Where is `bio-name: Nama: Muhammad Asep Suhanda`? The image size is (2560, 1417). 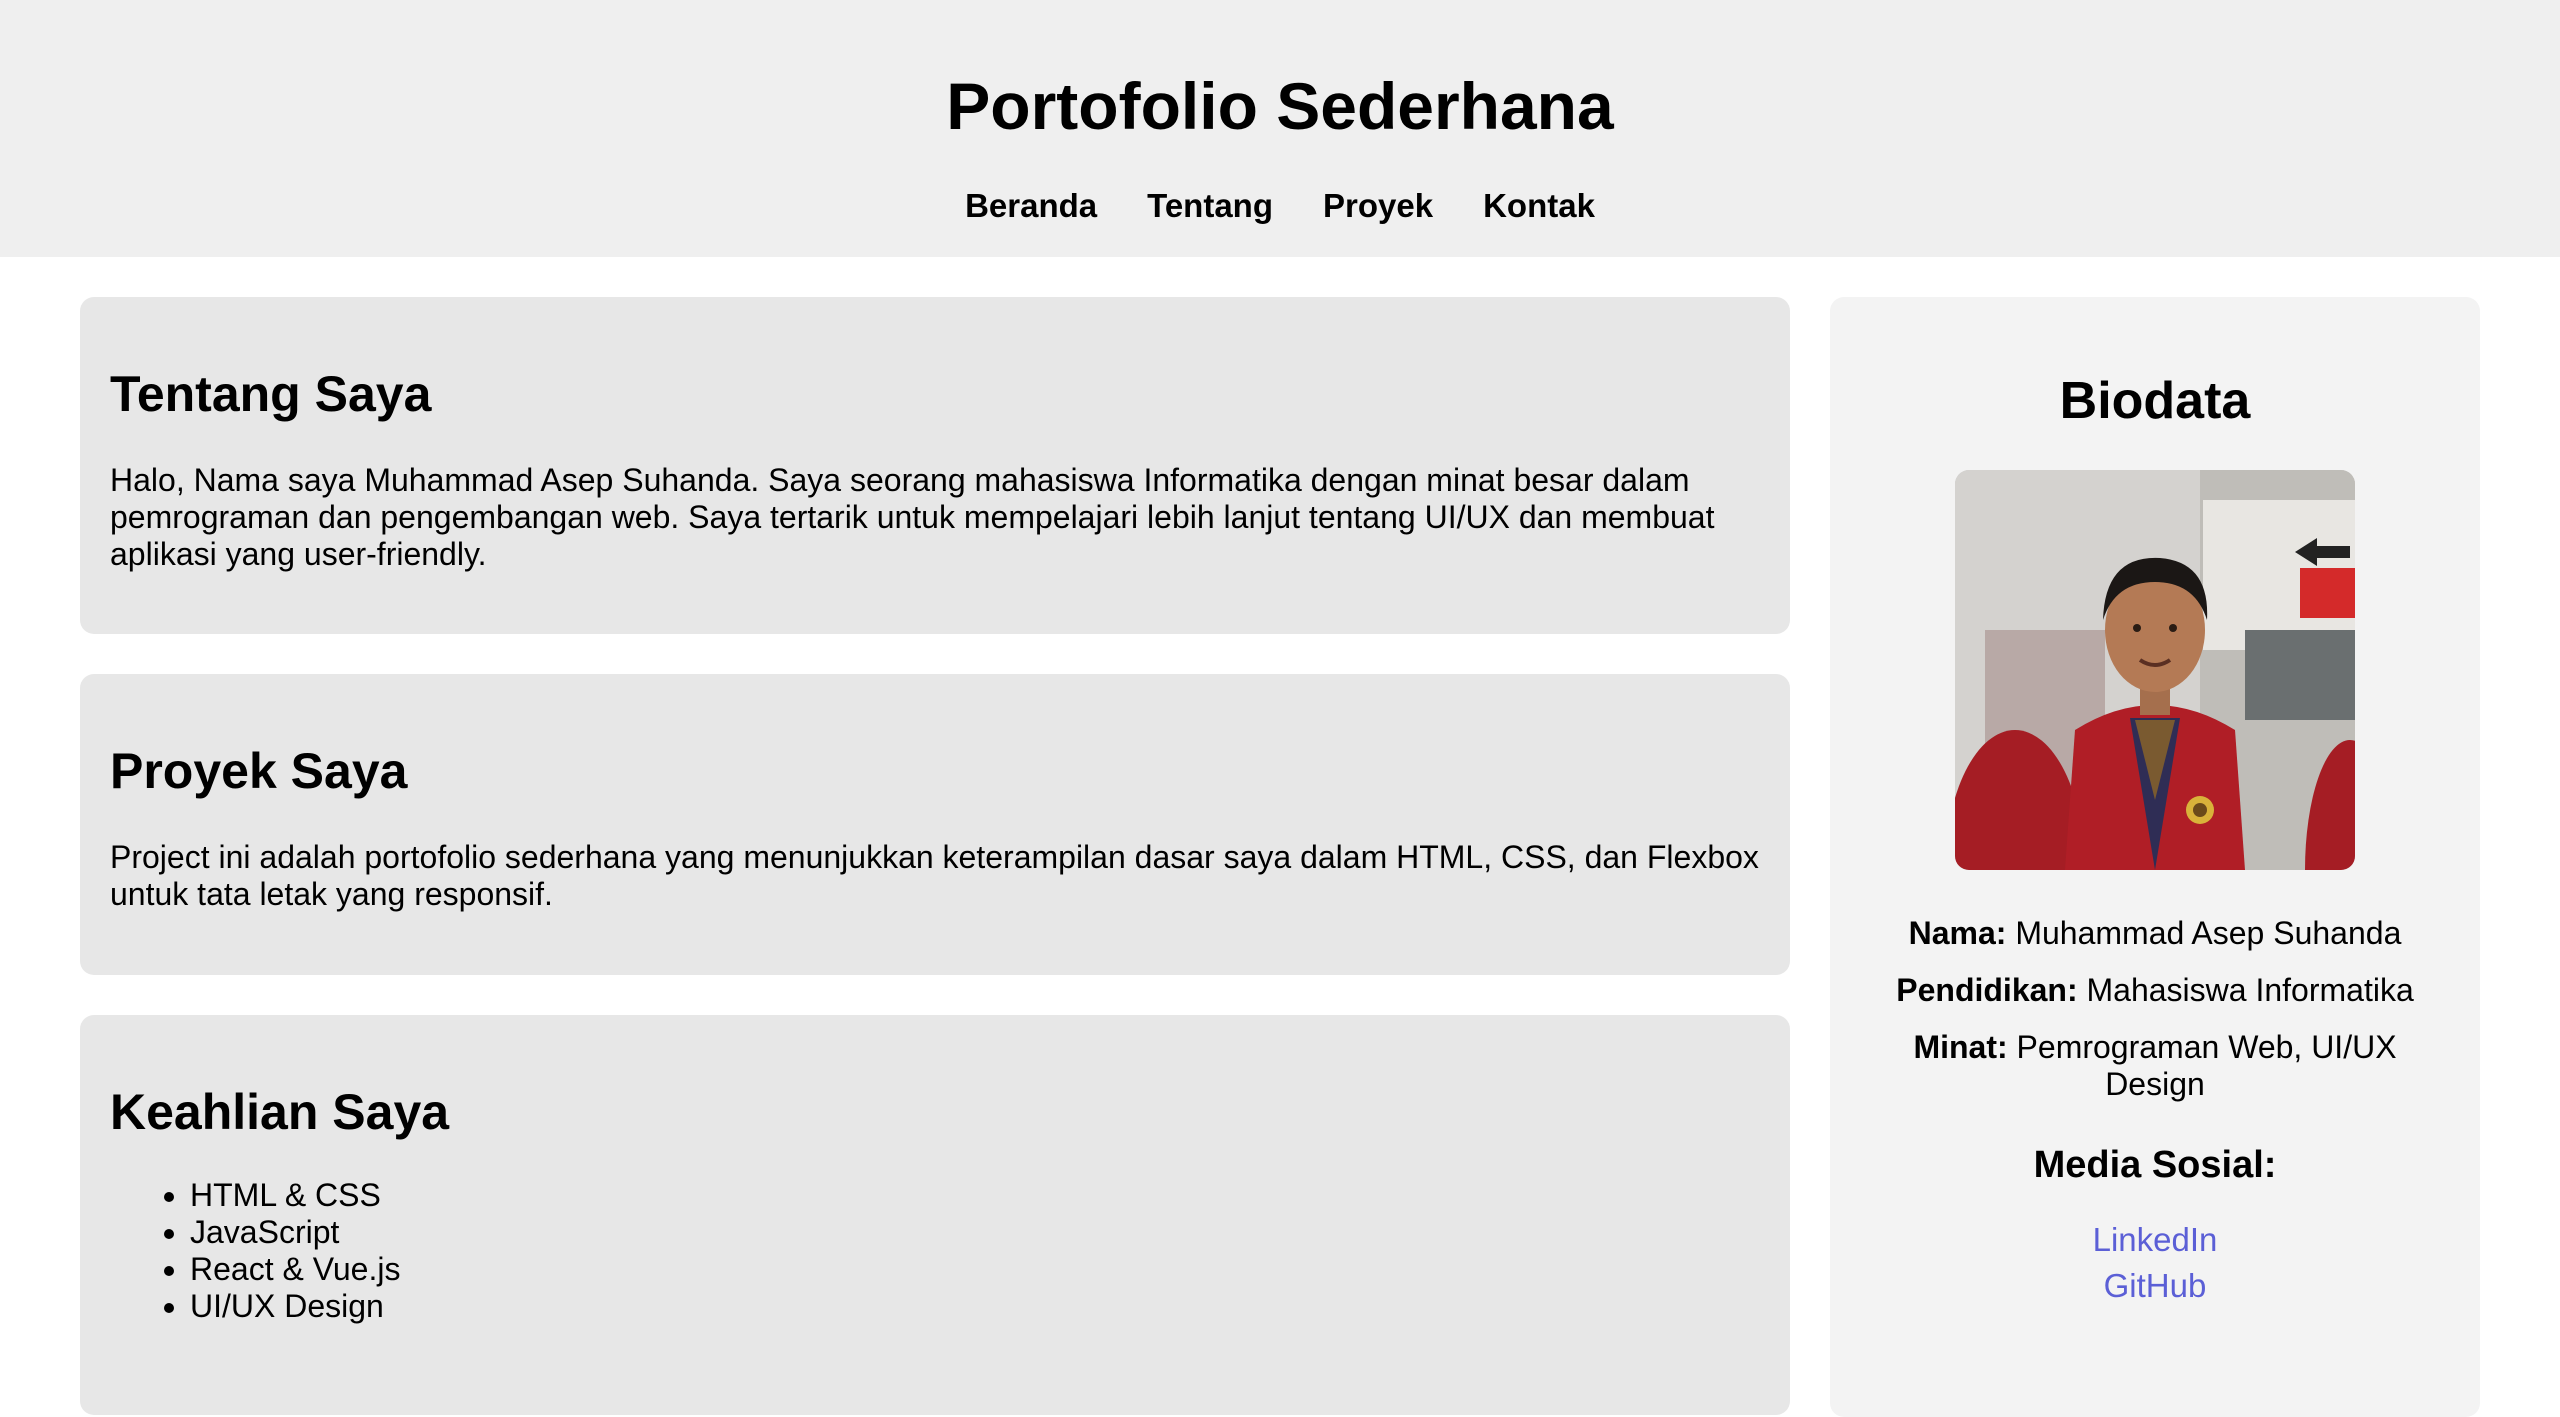 bio-name: Nama: Muhammad Asep Suhanda is located at coordinates (2155, 933).